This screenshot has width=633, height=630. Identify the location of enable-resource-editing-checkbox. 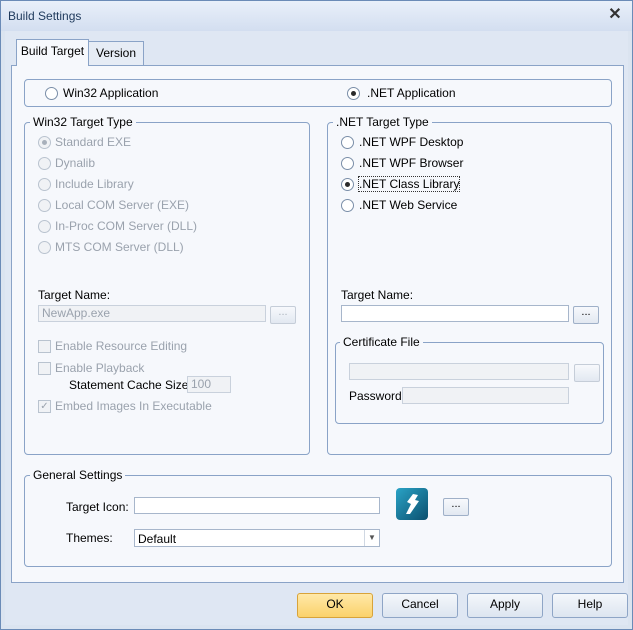
(44, 346).